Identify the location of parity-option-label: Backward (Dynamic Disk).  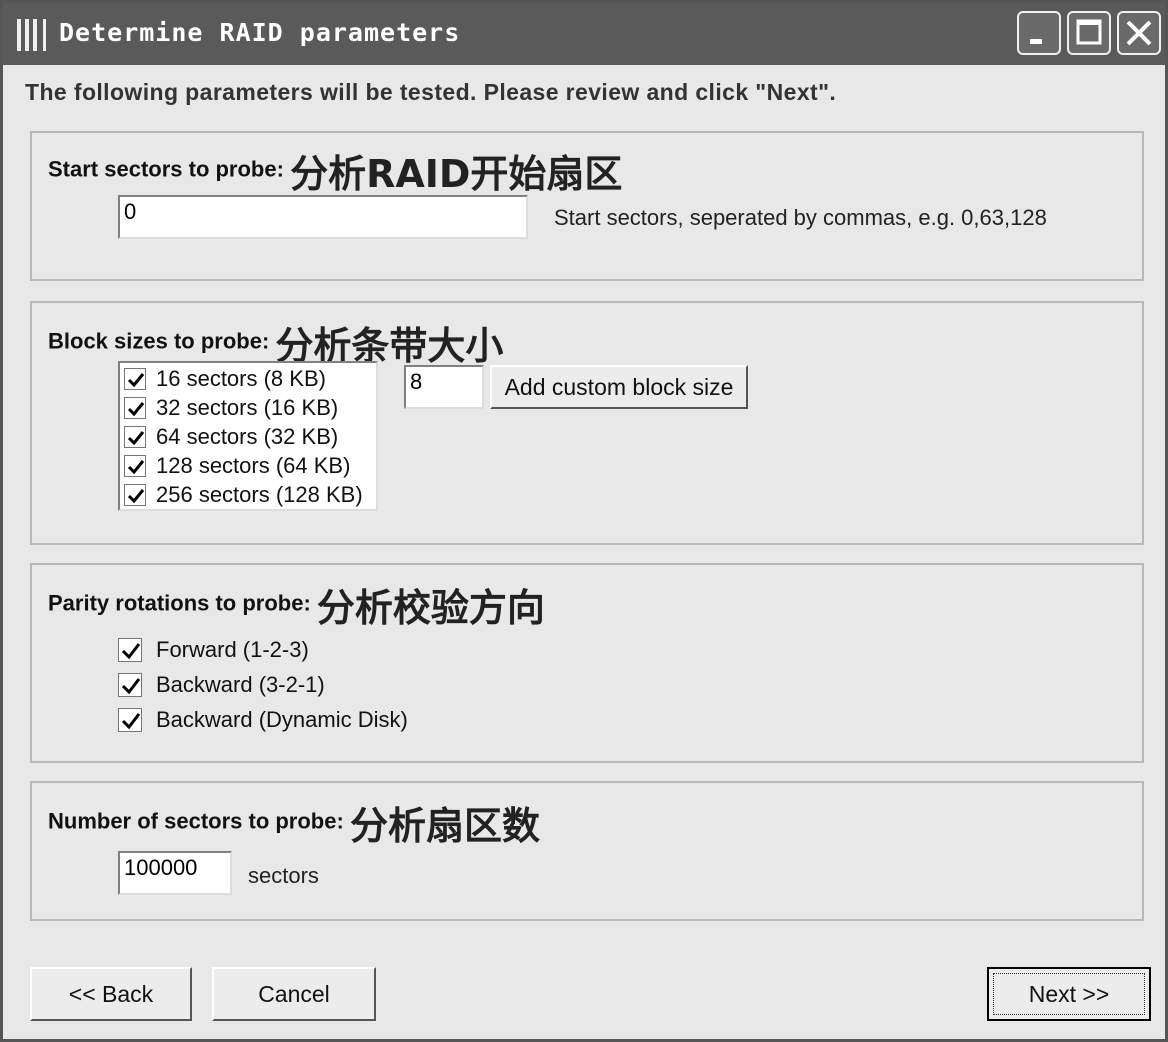
(282, 719).